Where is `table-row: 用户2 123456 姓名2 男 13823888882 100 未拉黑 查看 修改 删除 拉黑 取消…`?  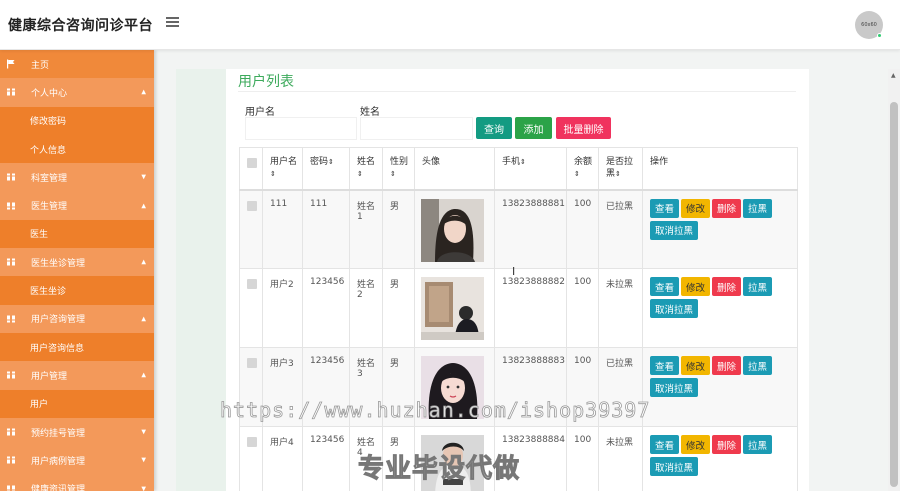
table-row: 用户2 123456 姓名2 男 13823888882 100 未拉黑 查看 修改 删除 拉黑 取消… is located at coordinates (518, 308).